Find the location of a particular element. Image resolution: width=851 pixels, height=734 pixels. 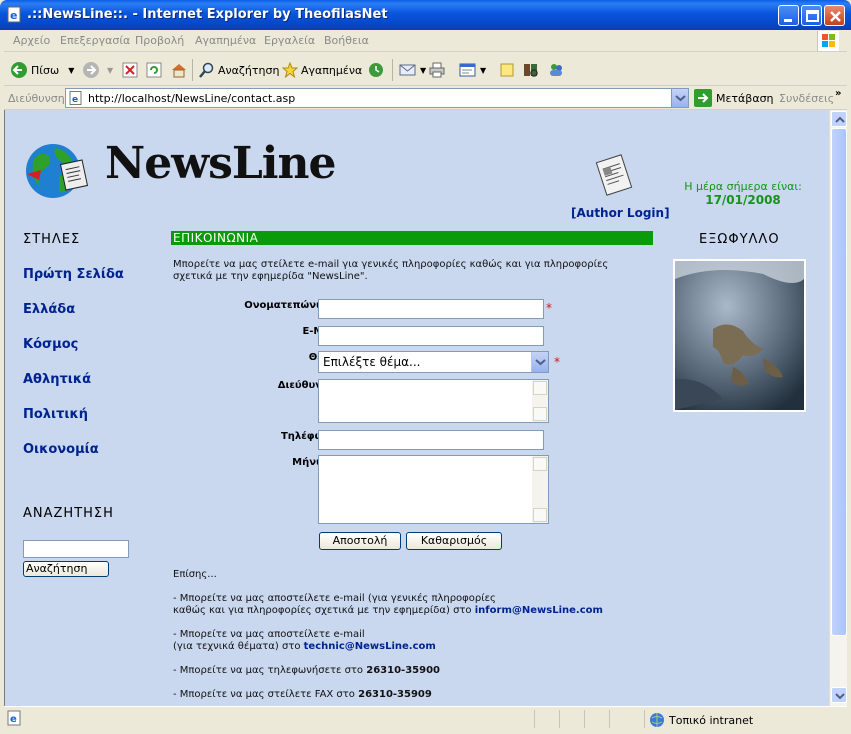

name-input is located at coordinates (431, 309).